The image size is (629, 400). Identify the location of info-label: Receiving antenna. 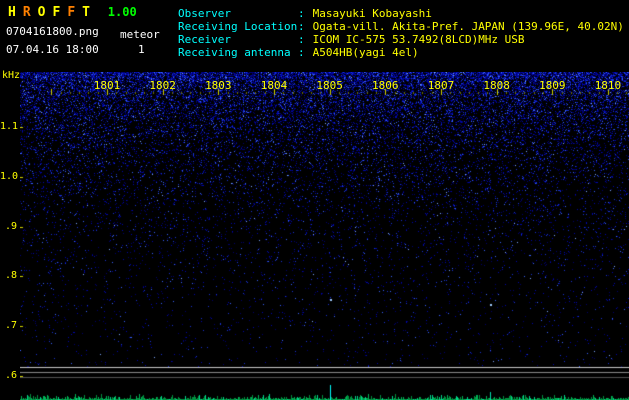
(234, 52).